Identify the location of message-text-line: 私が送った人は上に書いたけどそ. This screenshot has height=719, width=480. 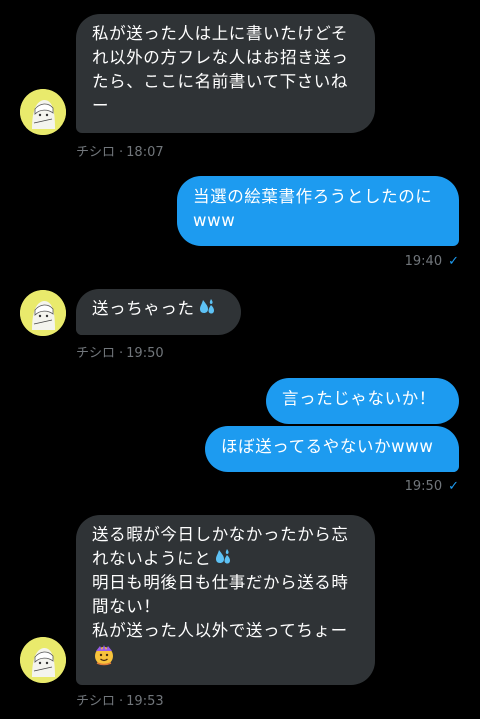
(220, 33).